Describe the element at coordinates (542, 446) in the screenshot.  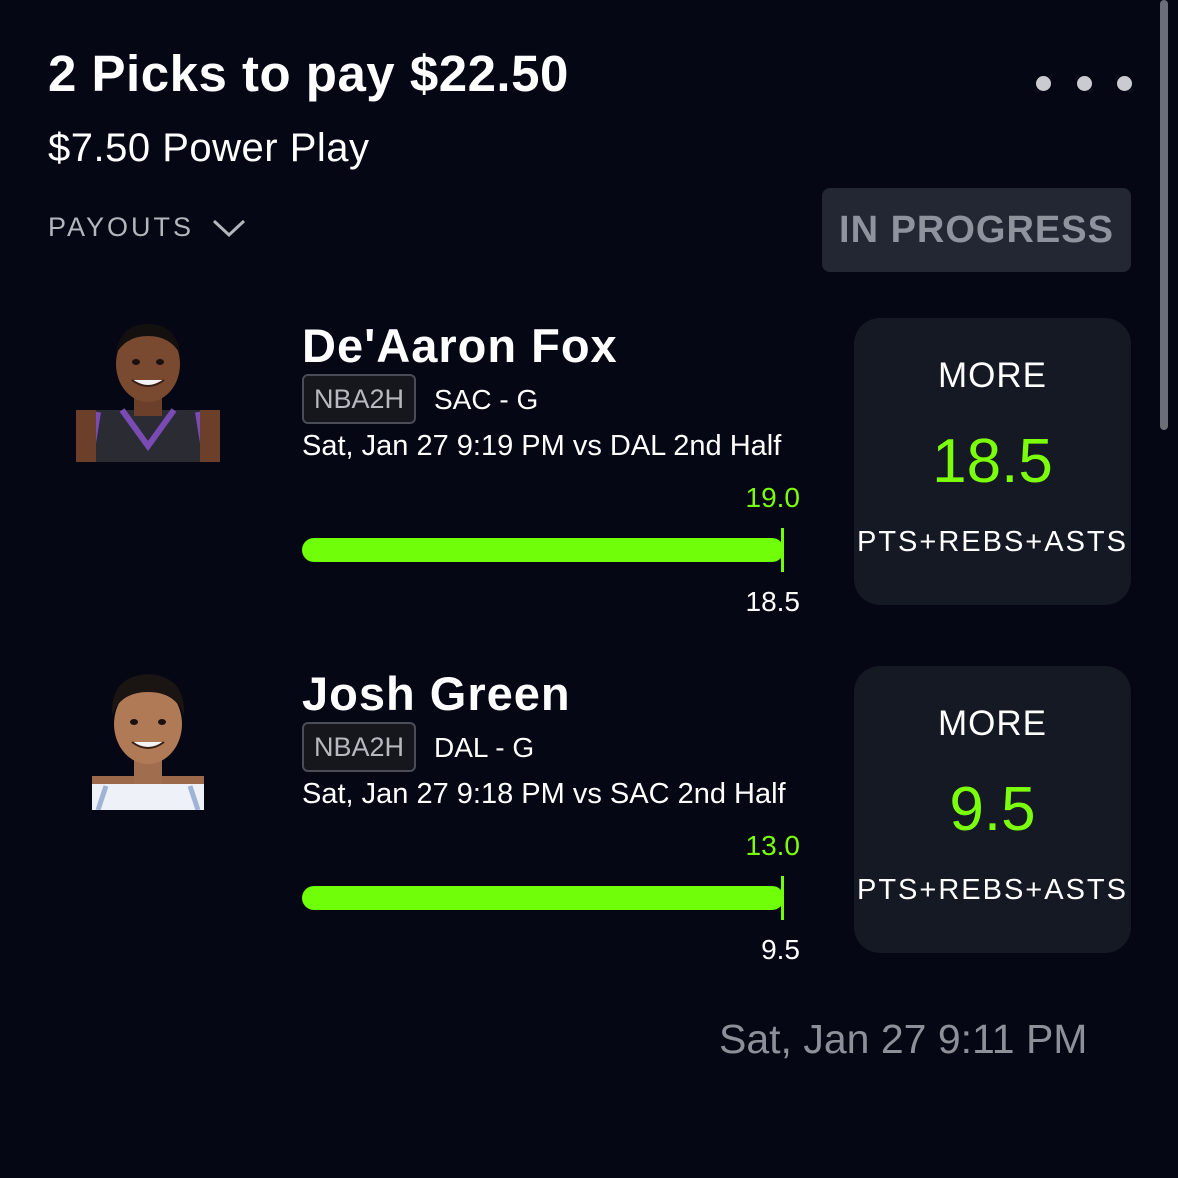
I see `game-info: Sat, Jan 27 9:19 PM vs DAL 2nd Half` at that location.